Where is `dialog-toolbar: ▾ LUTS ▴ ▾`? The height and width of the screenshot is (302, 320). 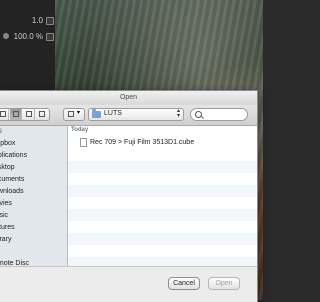 dialog-toolbar: ▾ LUTS ▴ ▾ is located at coordinates (128, 115).